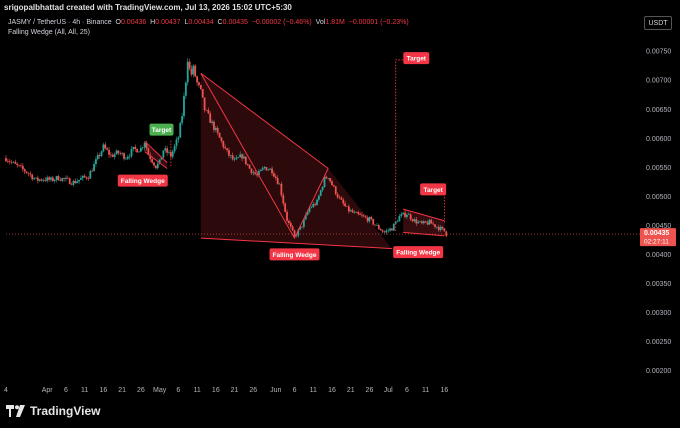 This screenshot has height=428, width=680. What do you see at coordinates (49, 32) in the screenshot?
I see `indicator-legend: Falling Wedge (All, All, 25)` at bounding box center [49, 32].